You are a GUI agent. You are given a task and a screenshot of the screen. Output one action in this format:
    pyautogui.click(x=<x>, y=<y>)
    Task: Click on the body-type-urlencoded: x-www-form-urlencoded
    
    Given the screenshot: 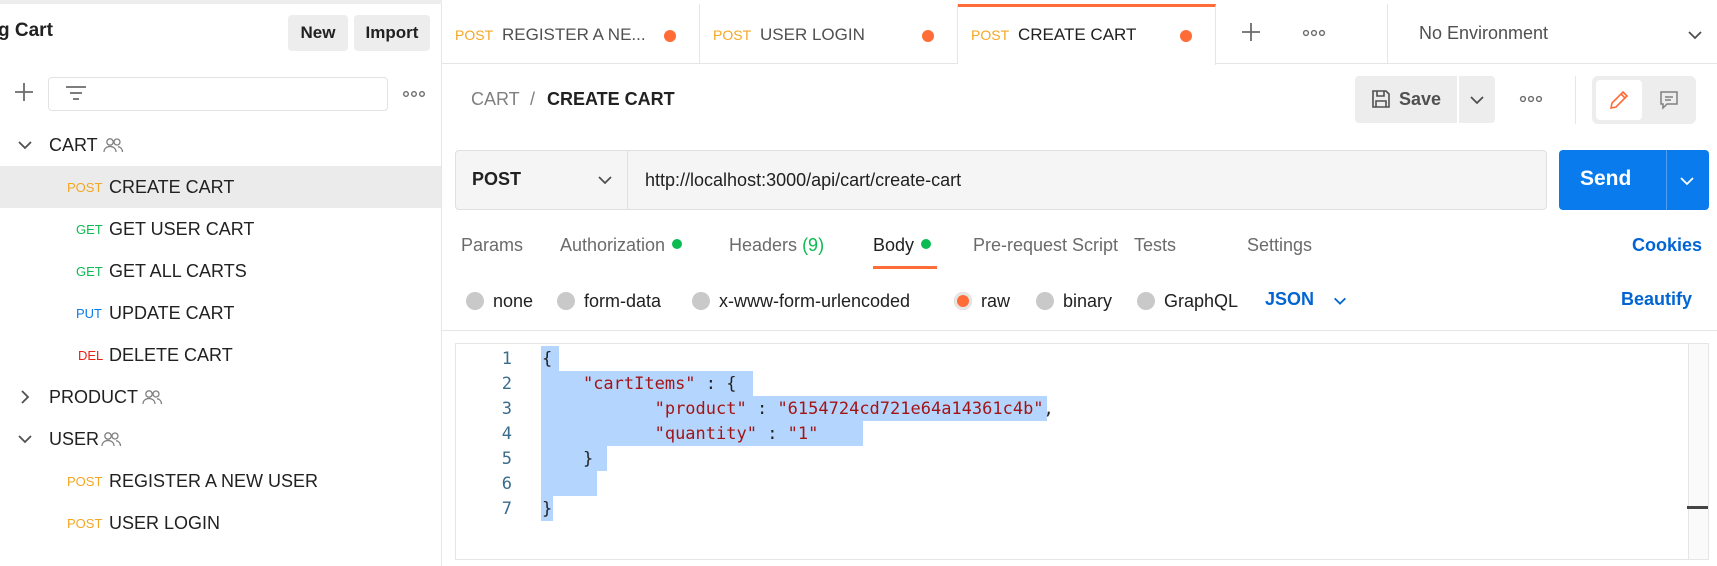 What is the action you would take?
    pyautogui.click(x=801, y=301)
    